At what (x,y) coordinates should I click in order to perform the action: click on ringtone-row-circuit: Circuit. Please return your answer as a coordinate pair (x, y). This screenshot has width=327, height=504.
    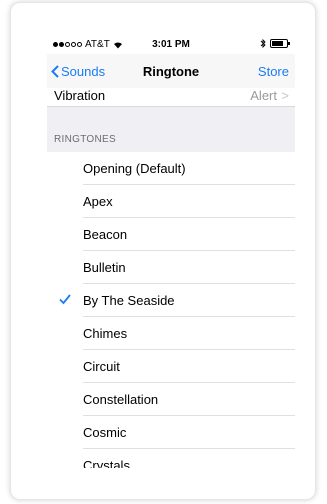
    Looking at the image, I should click on (171, 366).